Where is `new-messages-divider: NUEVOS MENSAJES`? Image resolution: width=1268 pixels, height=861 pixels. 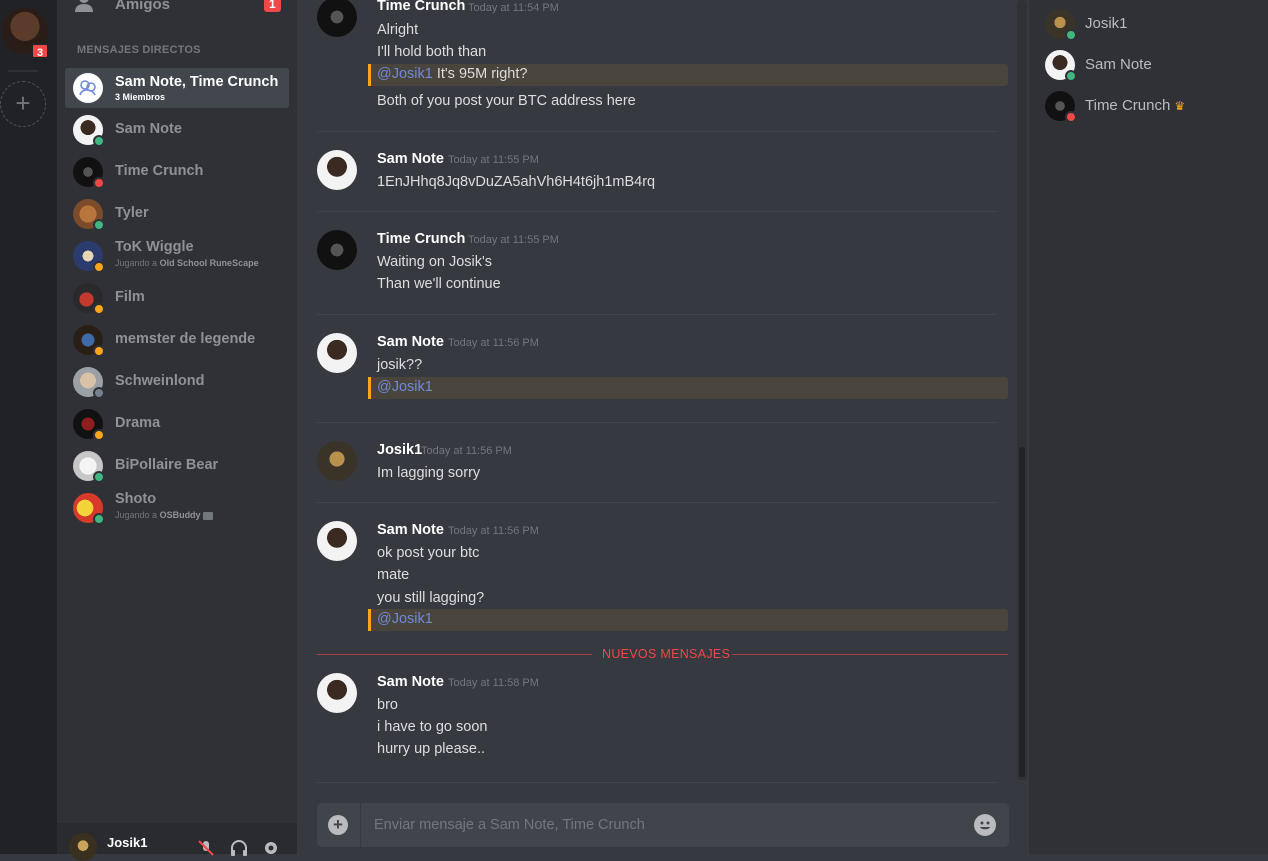 new-messages-divider: NUEVOS MENSAJES is located at coordinates (662, 654).